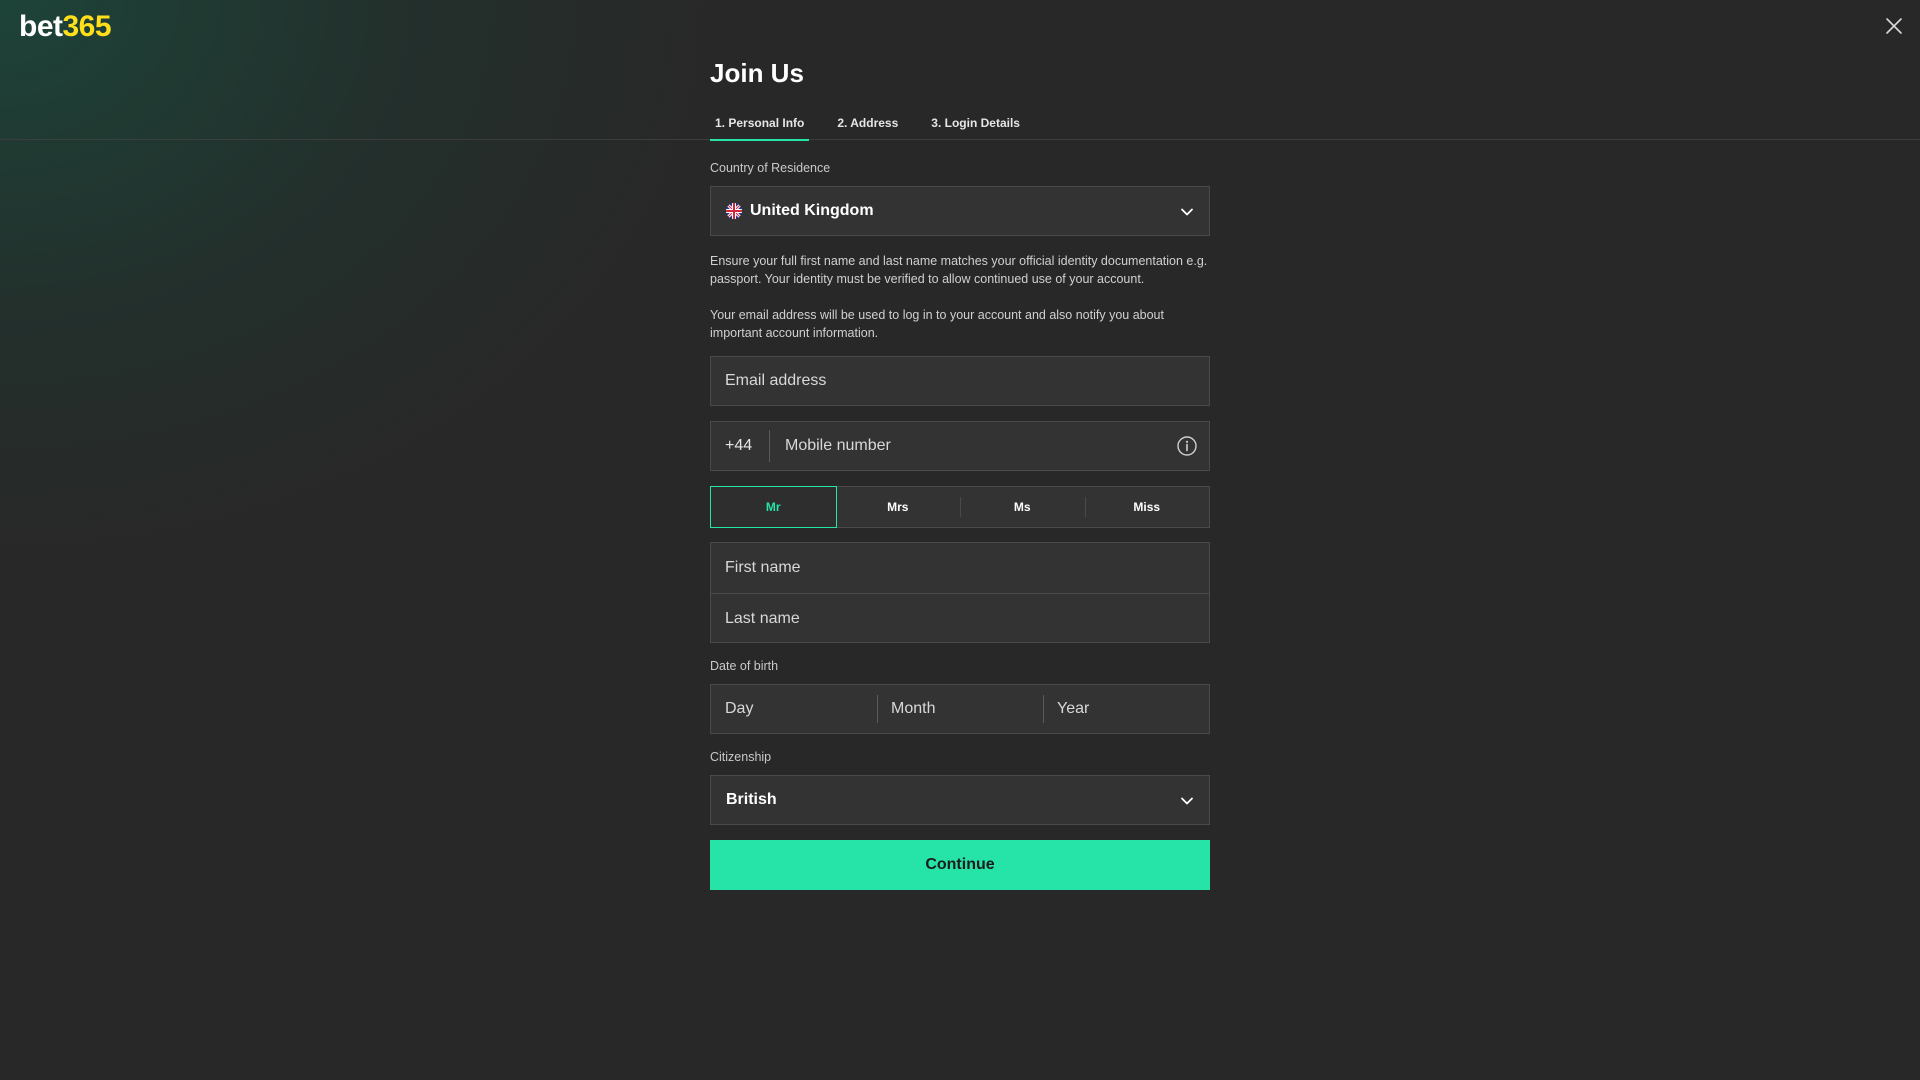 Image resolution: width=1920 pixels, height=1080 pixels. I want to click on citizenship-select: British, so click(960, 800).